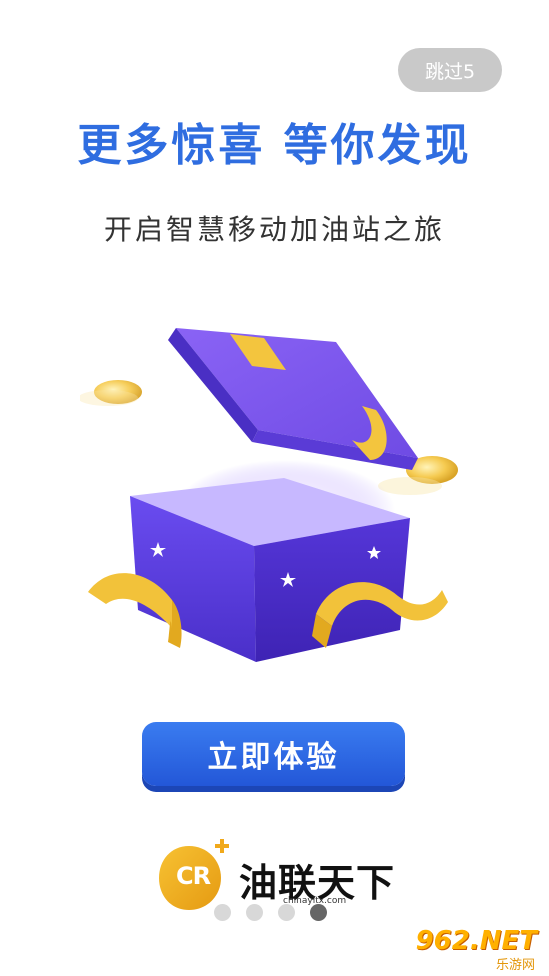 The width and height of the screenshot is (549, 976). What do you see at coordinates (476, 941) in the screenshot?
I see `watermark-main: 962.NET` at bounding box center [476, 941].